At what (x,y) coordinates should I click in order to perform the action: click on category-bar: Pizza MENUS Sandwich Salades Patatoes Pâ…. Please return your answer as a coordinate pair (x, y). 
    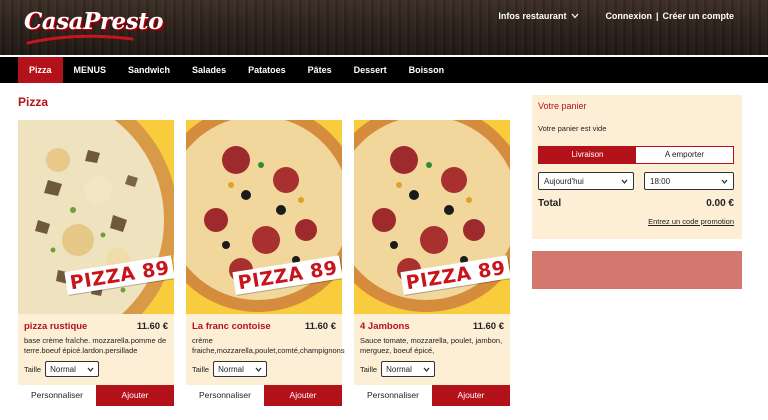
    Looking at the image, I should click on (384, 70).